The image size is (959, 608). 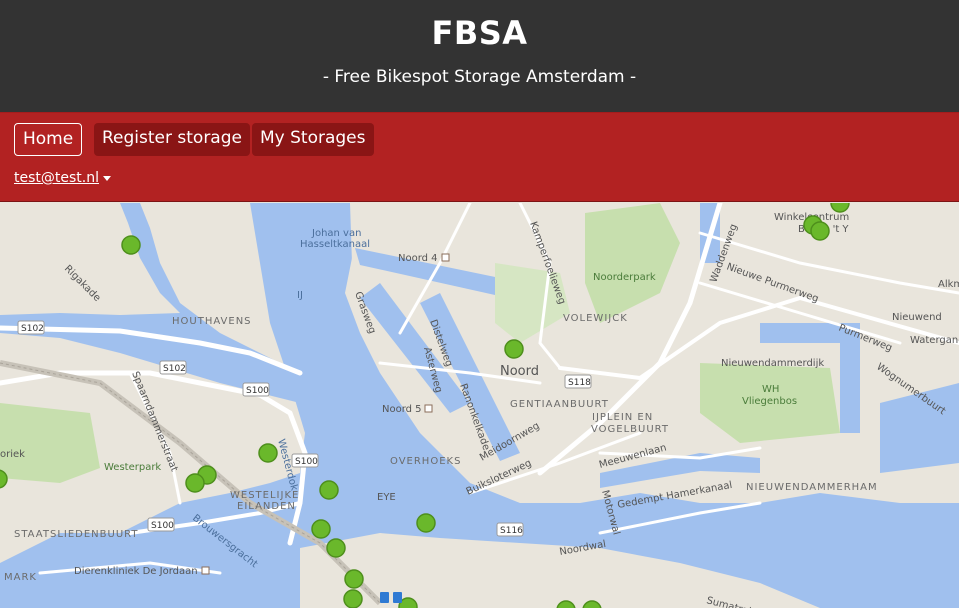 I want to click on label-noord4: Noord 4, so click(x=418, y=258).